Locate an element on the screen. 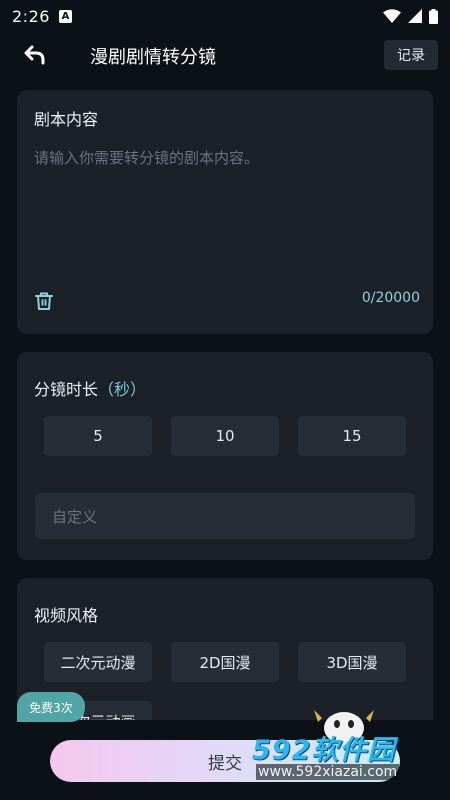 This screenshot has width=450, height=800. status-icons is located at coordinates (410, 16).